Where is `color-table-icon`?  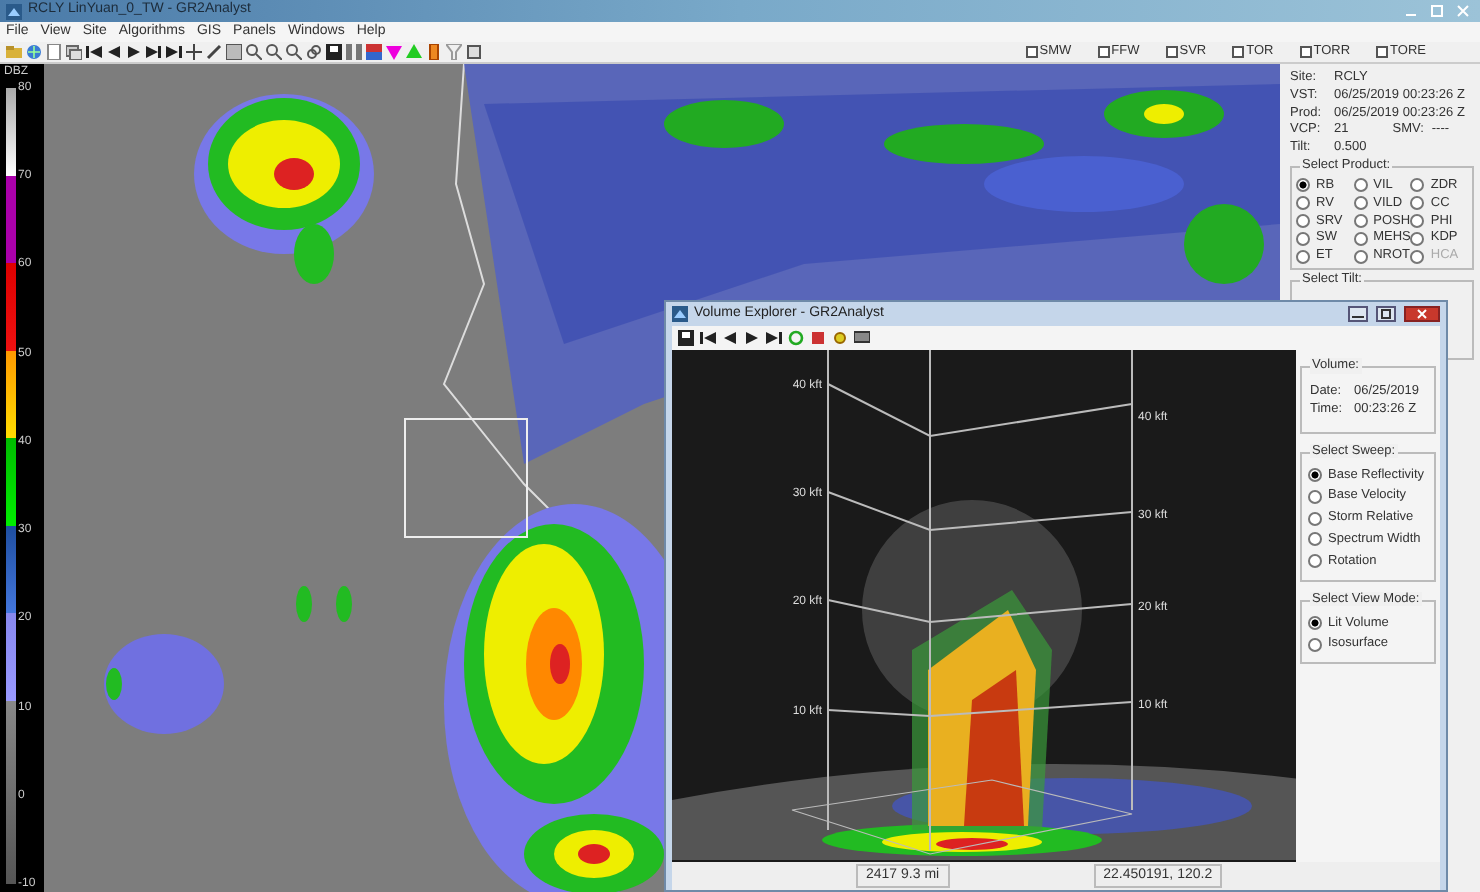 color-table-icon is located at coordinates (374, 52).